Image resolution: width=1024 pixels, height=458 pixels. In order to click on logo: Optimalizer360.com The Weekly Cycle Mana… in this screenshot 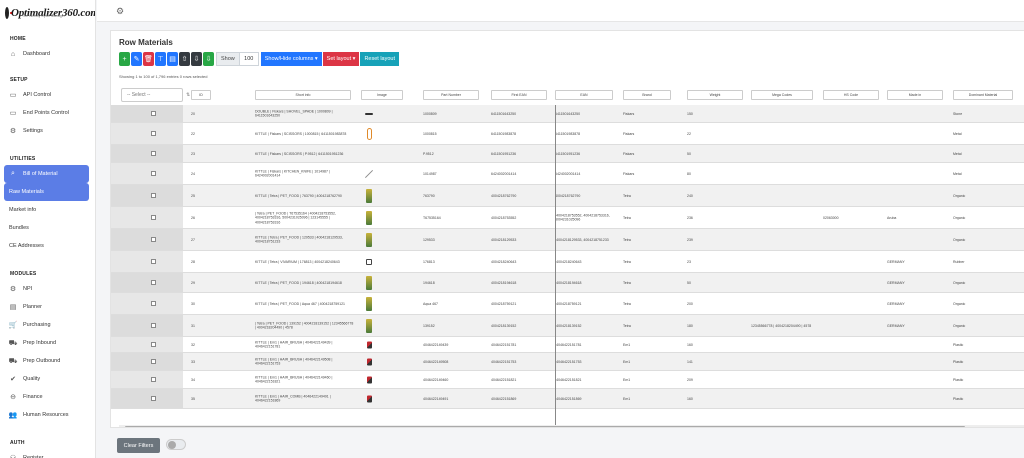, I will do `click(47, 11)`.